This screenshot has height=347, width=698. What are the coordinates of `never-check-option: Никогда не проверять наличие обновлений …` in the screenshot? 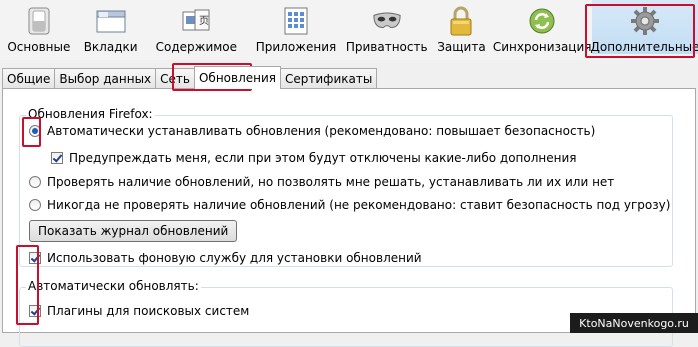 It's located at (349, 205).